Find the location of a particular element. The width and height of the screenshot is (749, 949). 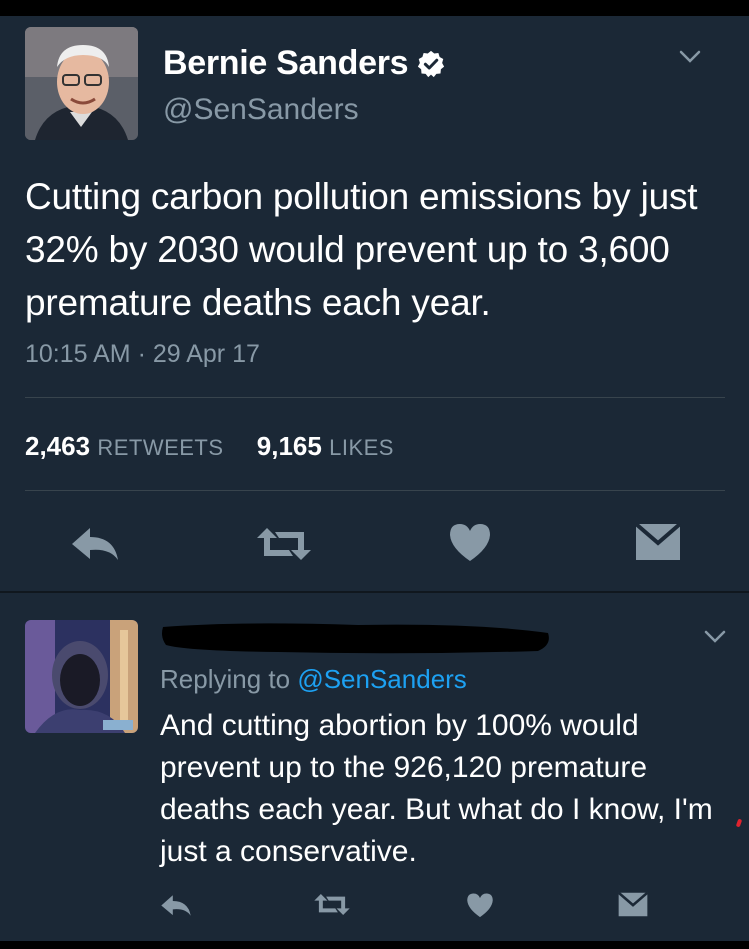

author-handle: @SenSanders is located at coordinates (261, 110).